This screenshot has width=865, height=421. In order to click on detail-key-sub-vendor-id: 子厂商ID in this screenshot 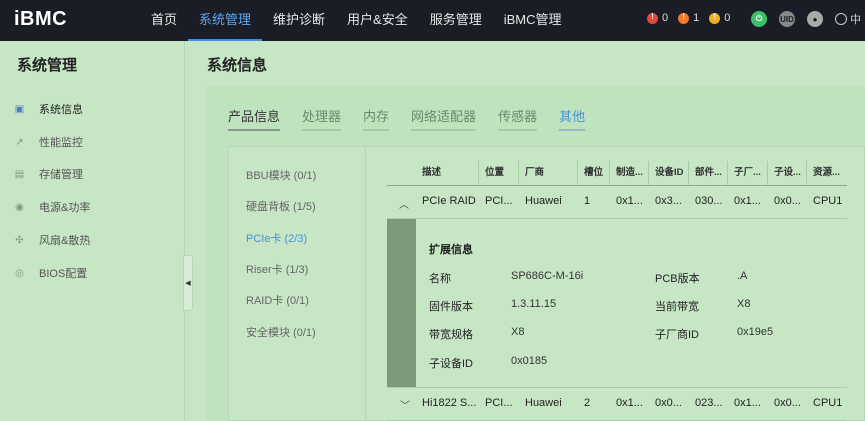, I will do `click(677, 335)`.